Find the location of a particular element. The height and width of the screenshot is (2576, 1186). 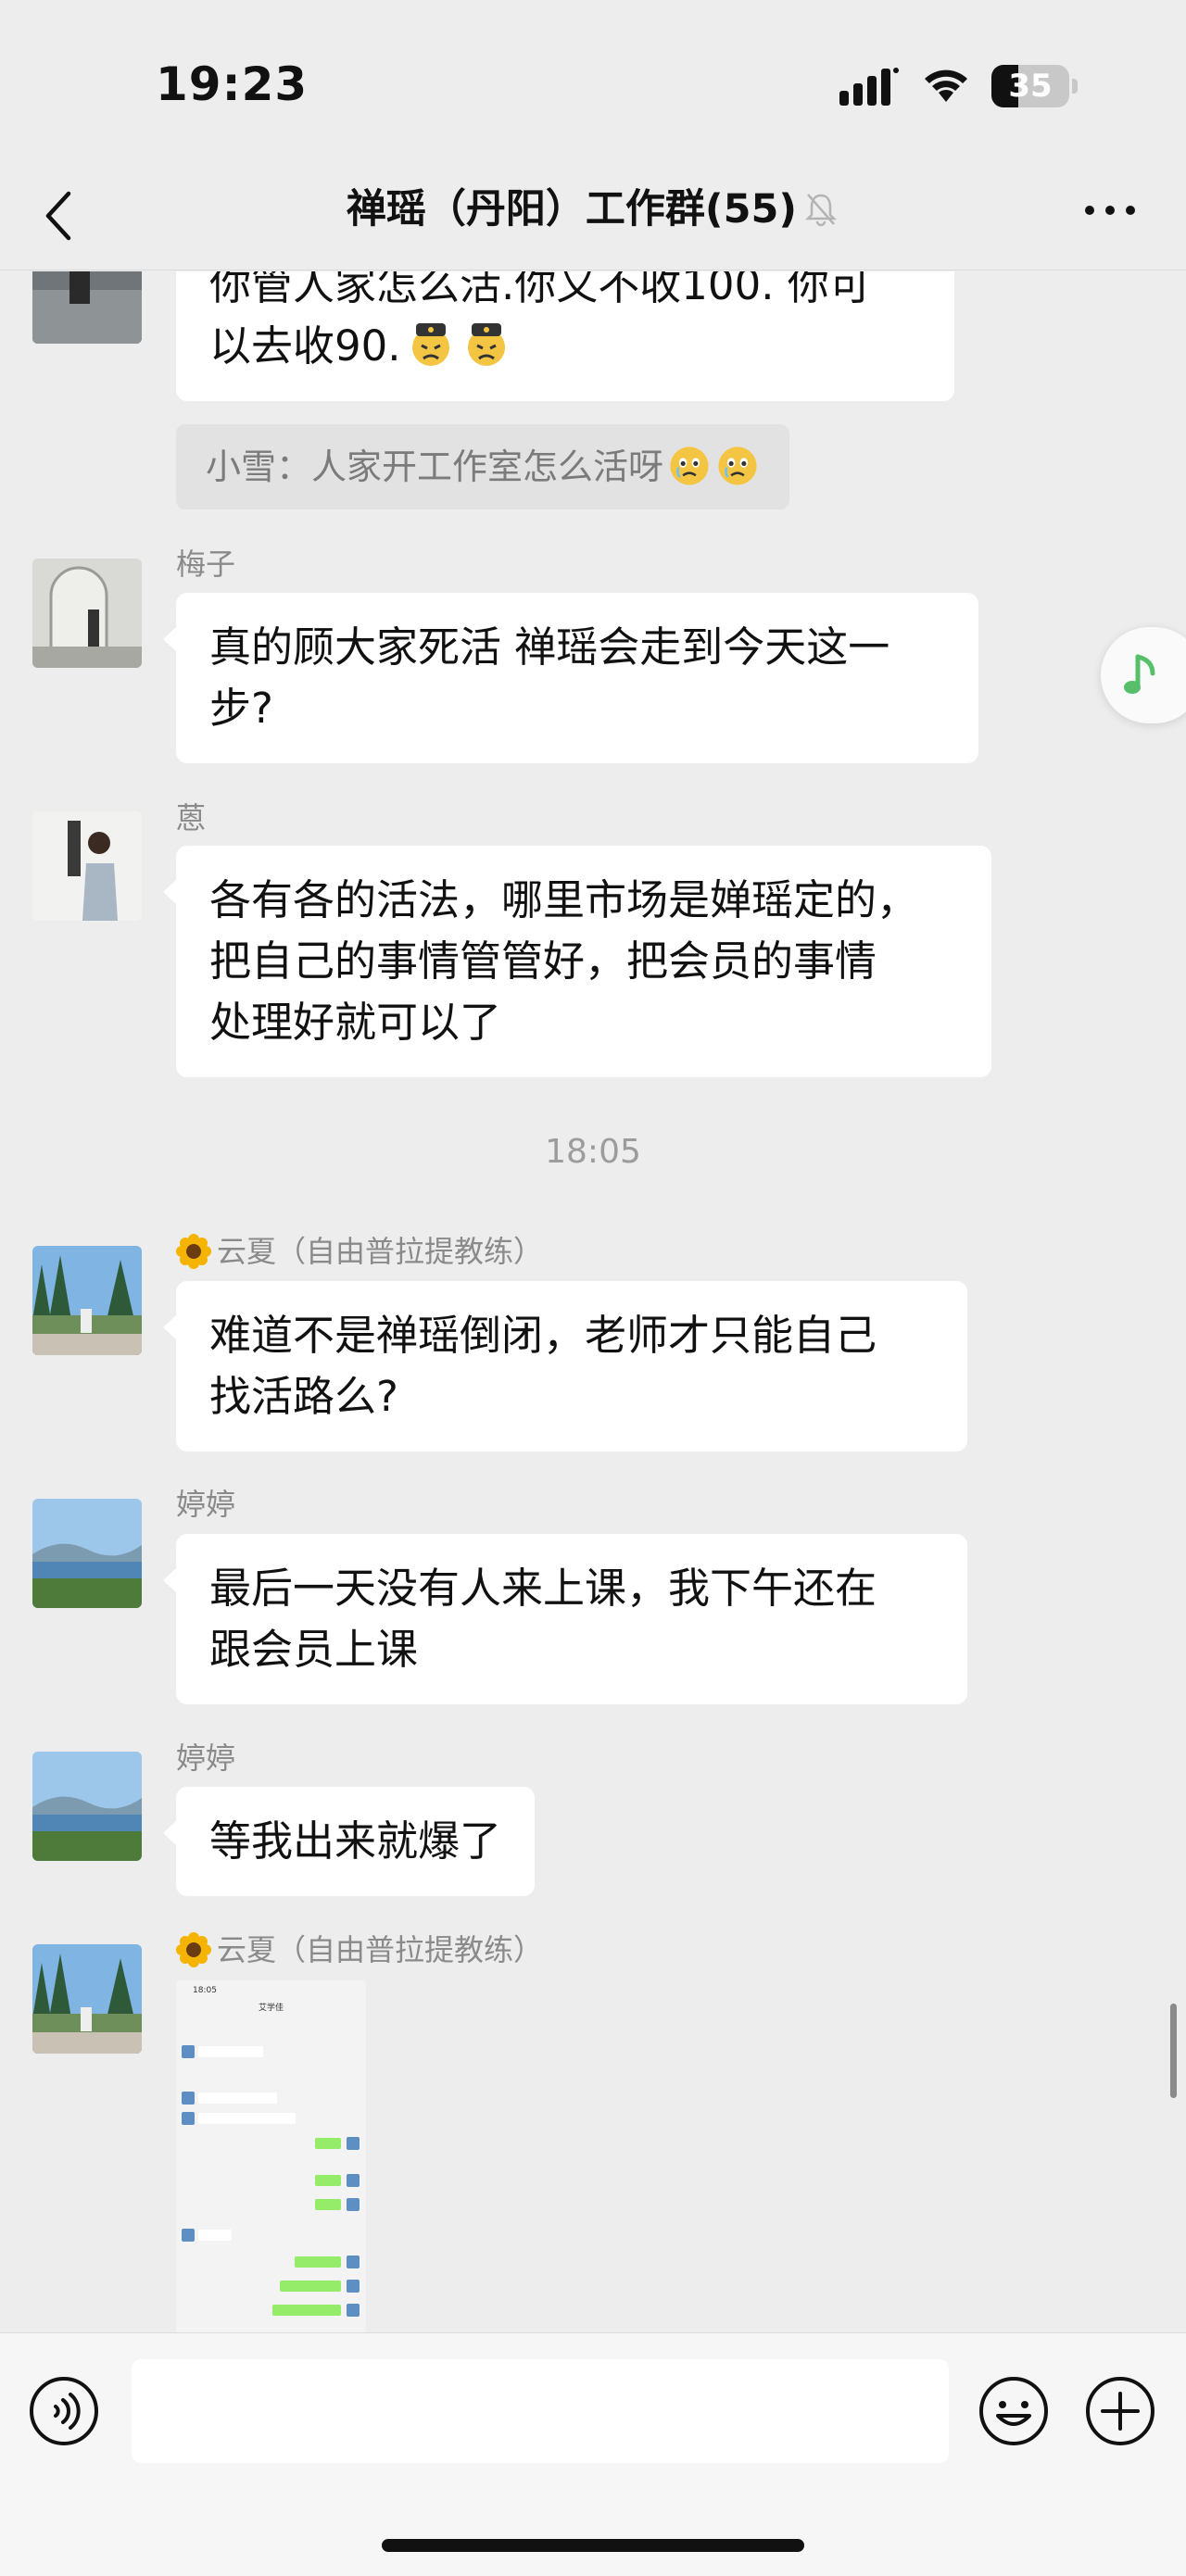

thumb-title: 艾学佳 is located at coordinates (271, 2008).